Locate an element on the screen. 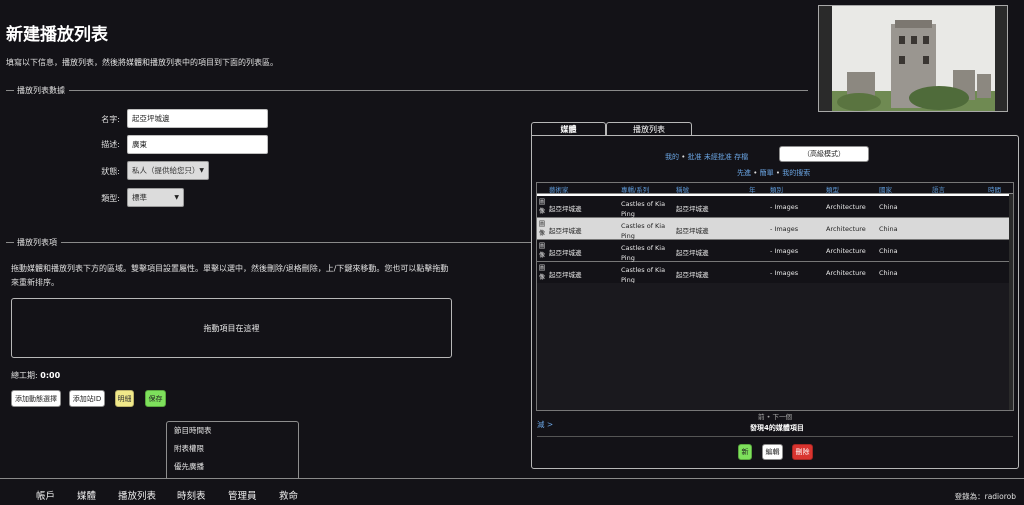  media-filter-links: 我的 • 批准 未經批准 存檔 is located at coordinates (707, 157).